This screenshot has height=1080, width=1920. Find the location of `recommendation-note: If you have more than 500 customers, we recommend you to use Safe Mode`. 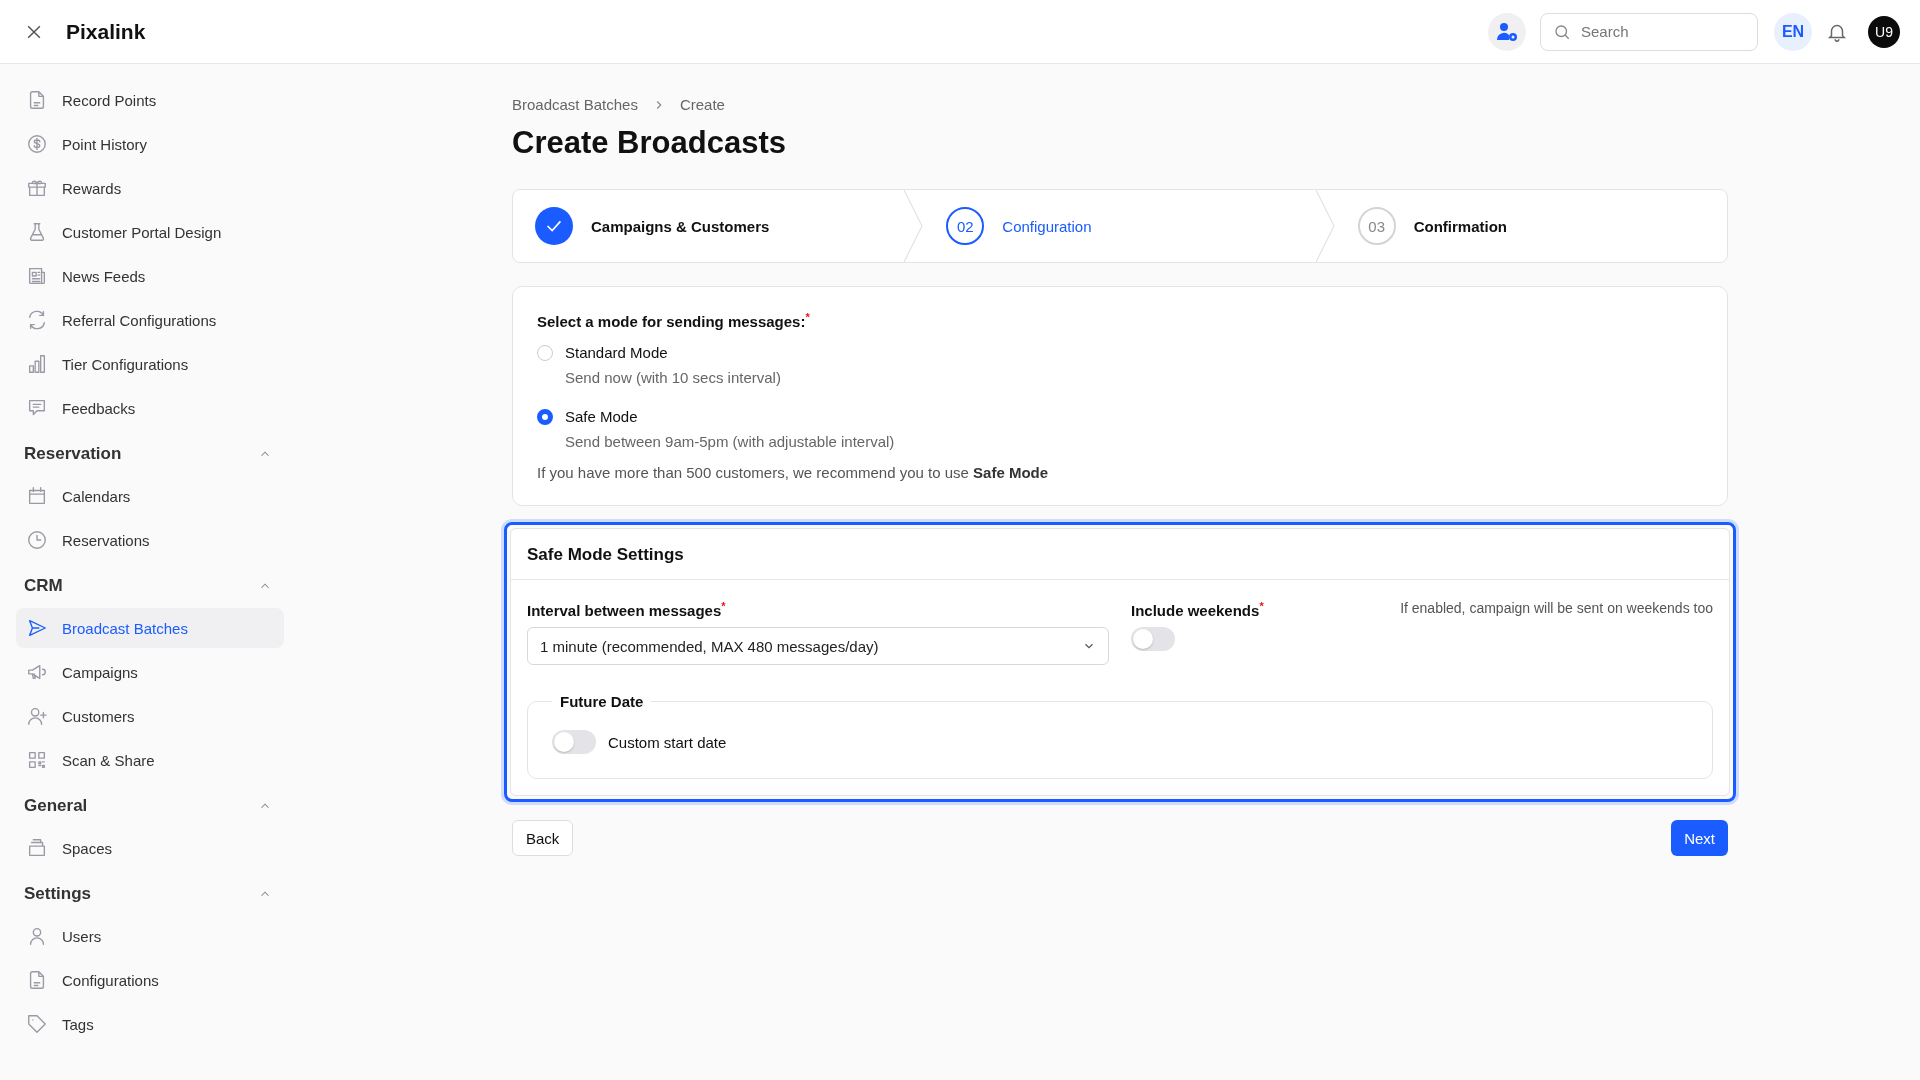

recommendation-note: If you have more than 500 customers, we recommend you to use Safe Mode is located at coordinates (793, 472).